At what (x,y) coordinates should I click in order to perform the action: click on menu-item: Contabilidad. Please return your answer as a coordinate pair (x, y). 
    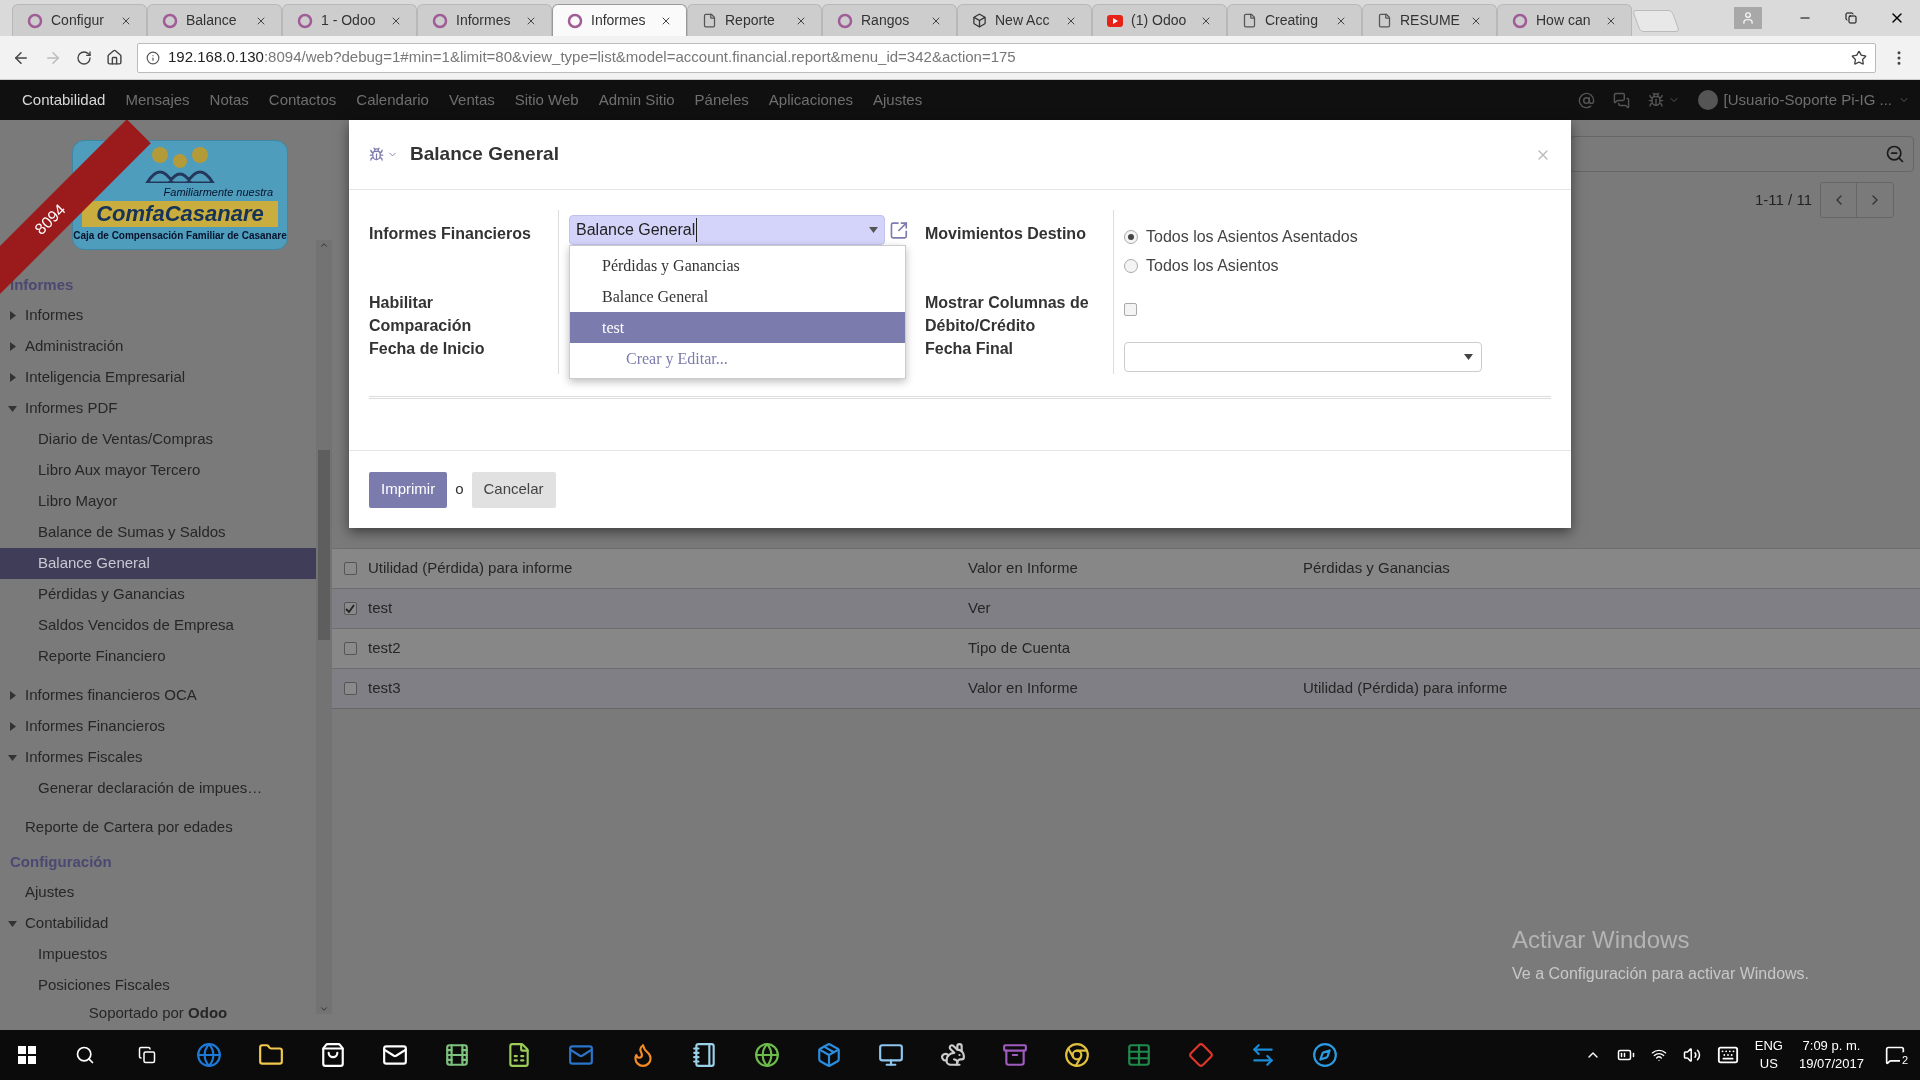
    Looking at the image, I should click on (64, 100).